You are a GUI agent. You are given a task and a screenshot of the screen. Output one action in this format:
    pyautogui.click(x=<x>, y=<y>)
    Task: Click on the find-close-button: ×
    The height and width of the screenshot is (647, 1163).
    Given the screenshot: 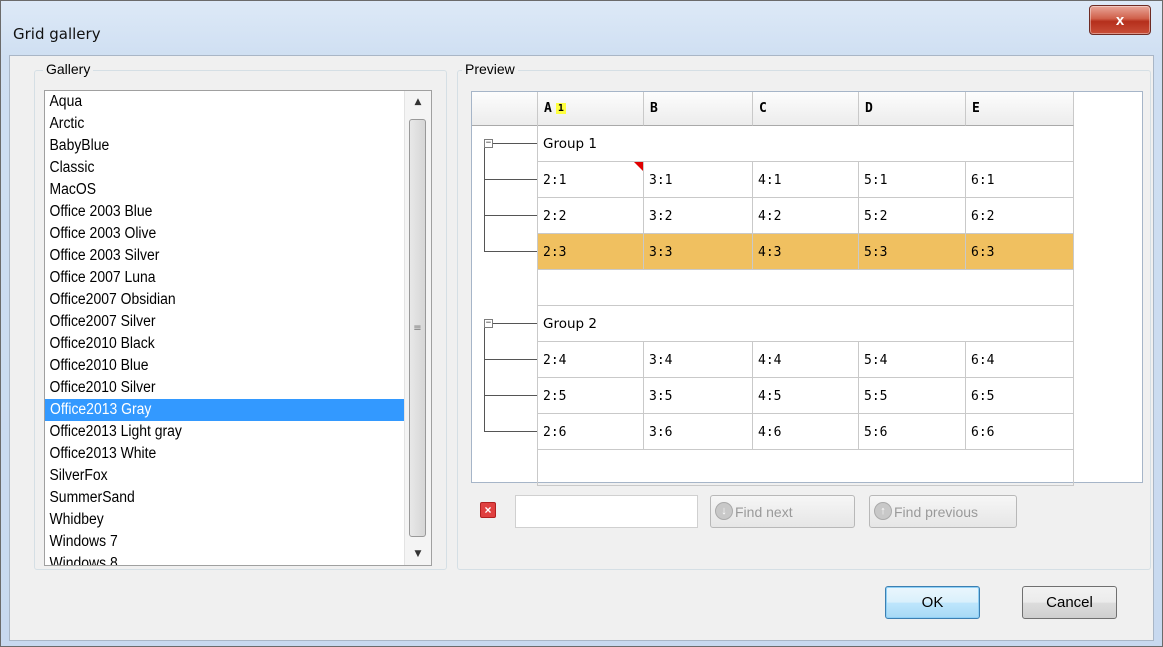 What is the action you would take?
    pyautogui.click(x=488, y=510)
    